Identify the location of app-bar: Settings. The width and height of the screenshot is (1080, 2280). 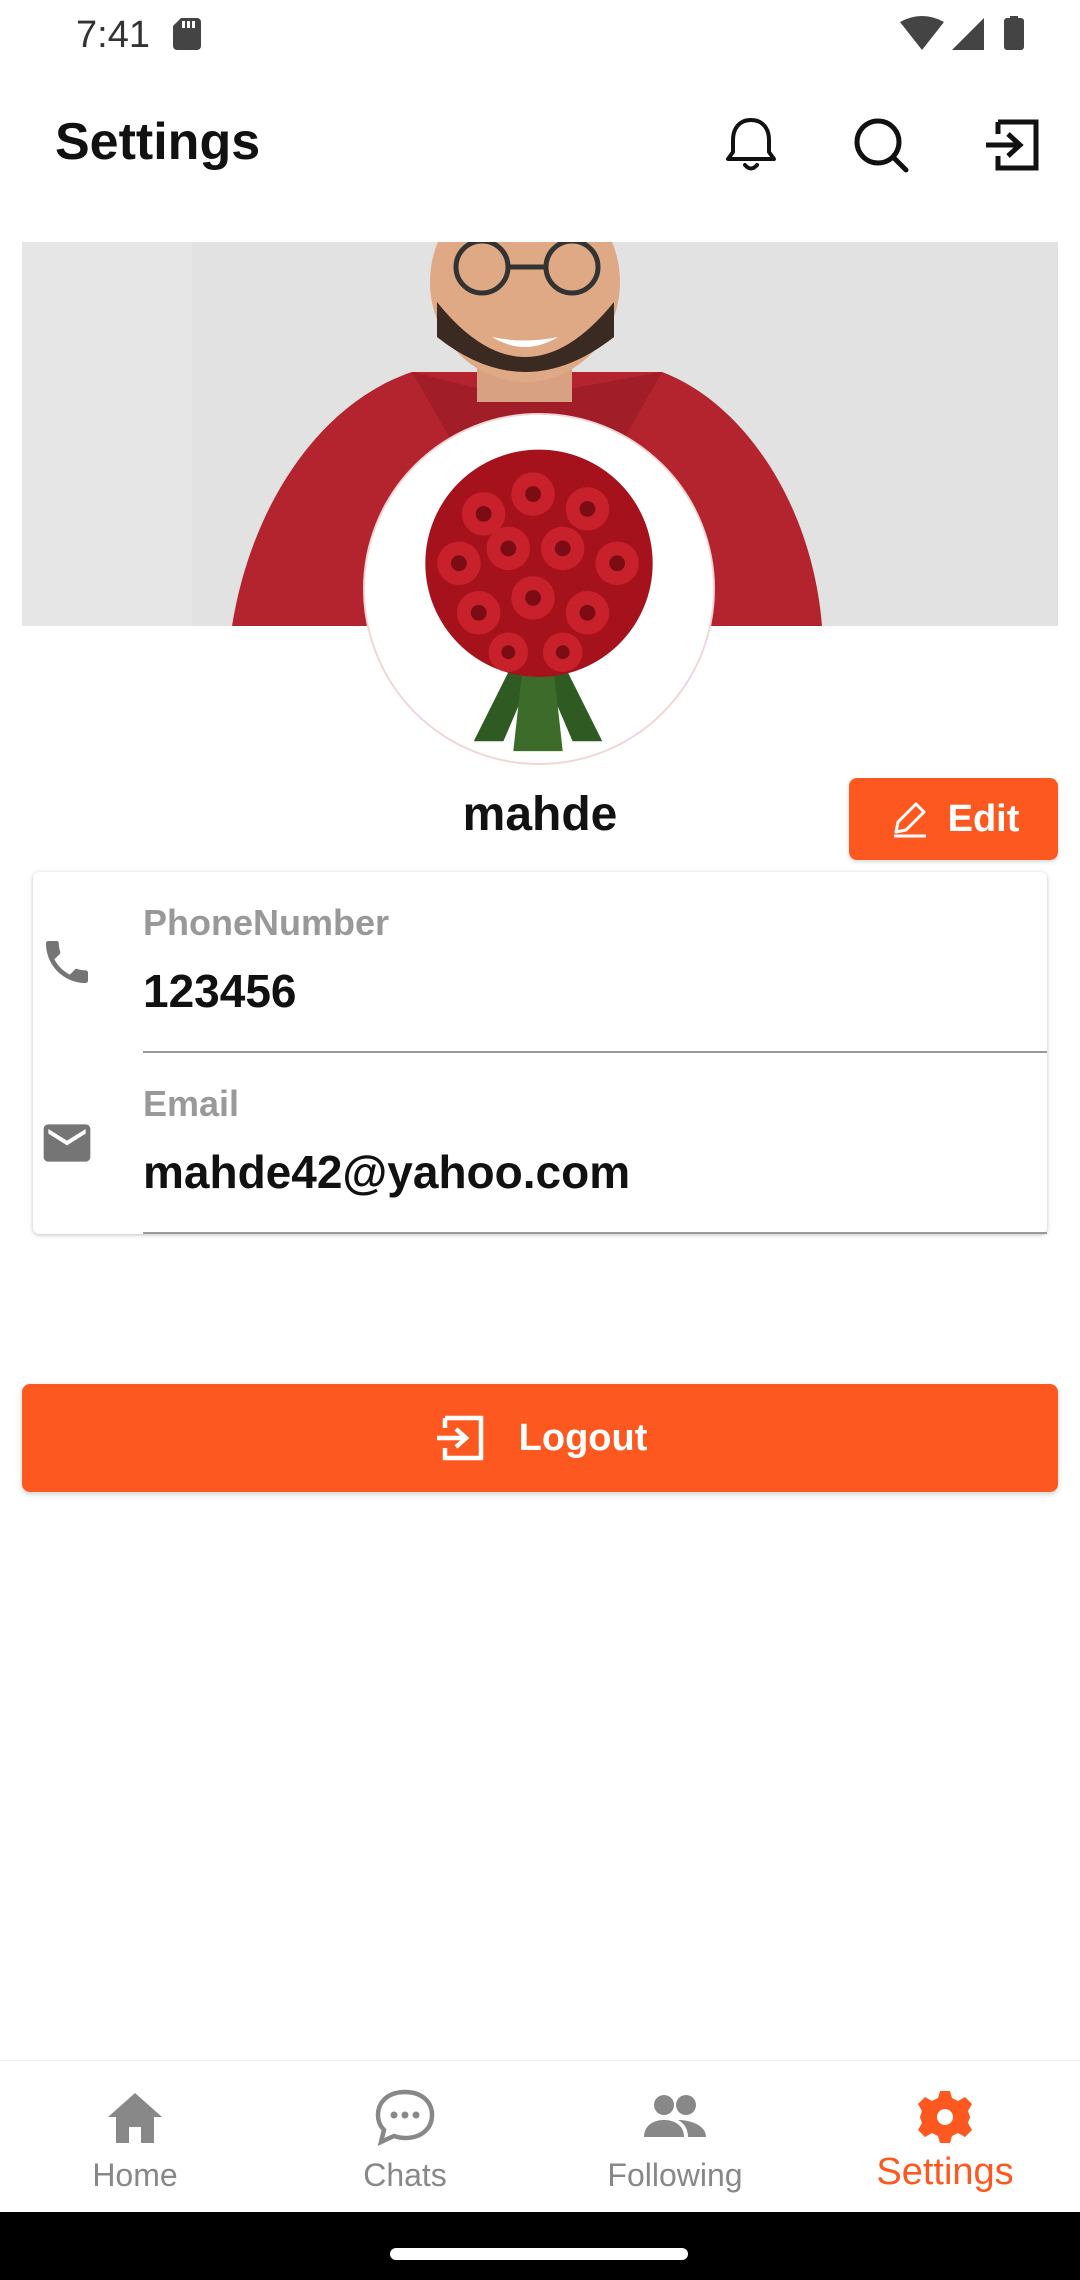
(540, 145).